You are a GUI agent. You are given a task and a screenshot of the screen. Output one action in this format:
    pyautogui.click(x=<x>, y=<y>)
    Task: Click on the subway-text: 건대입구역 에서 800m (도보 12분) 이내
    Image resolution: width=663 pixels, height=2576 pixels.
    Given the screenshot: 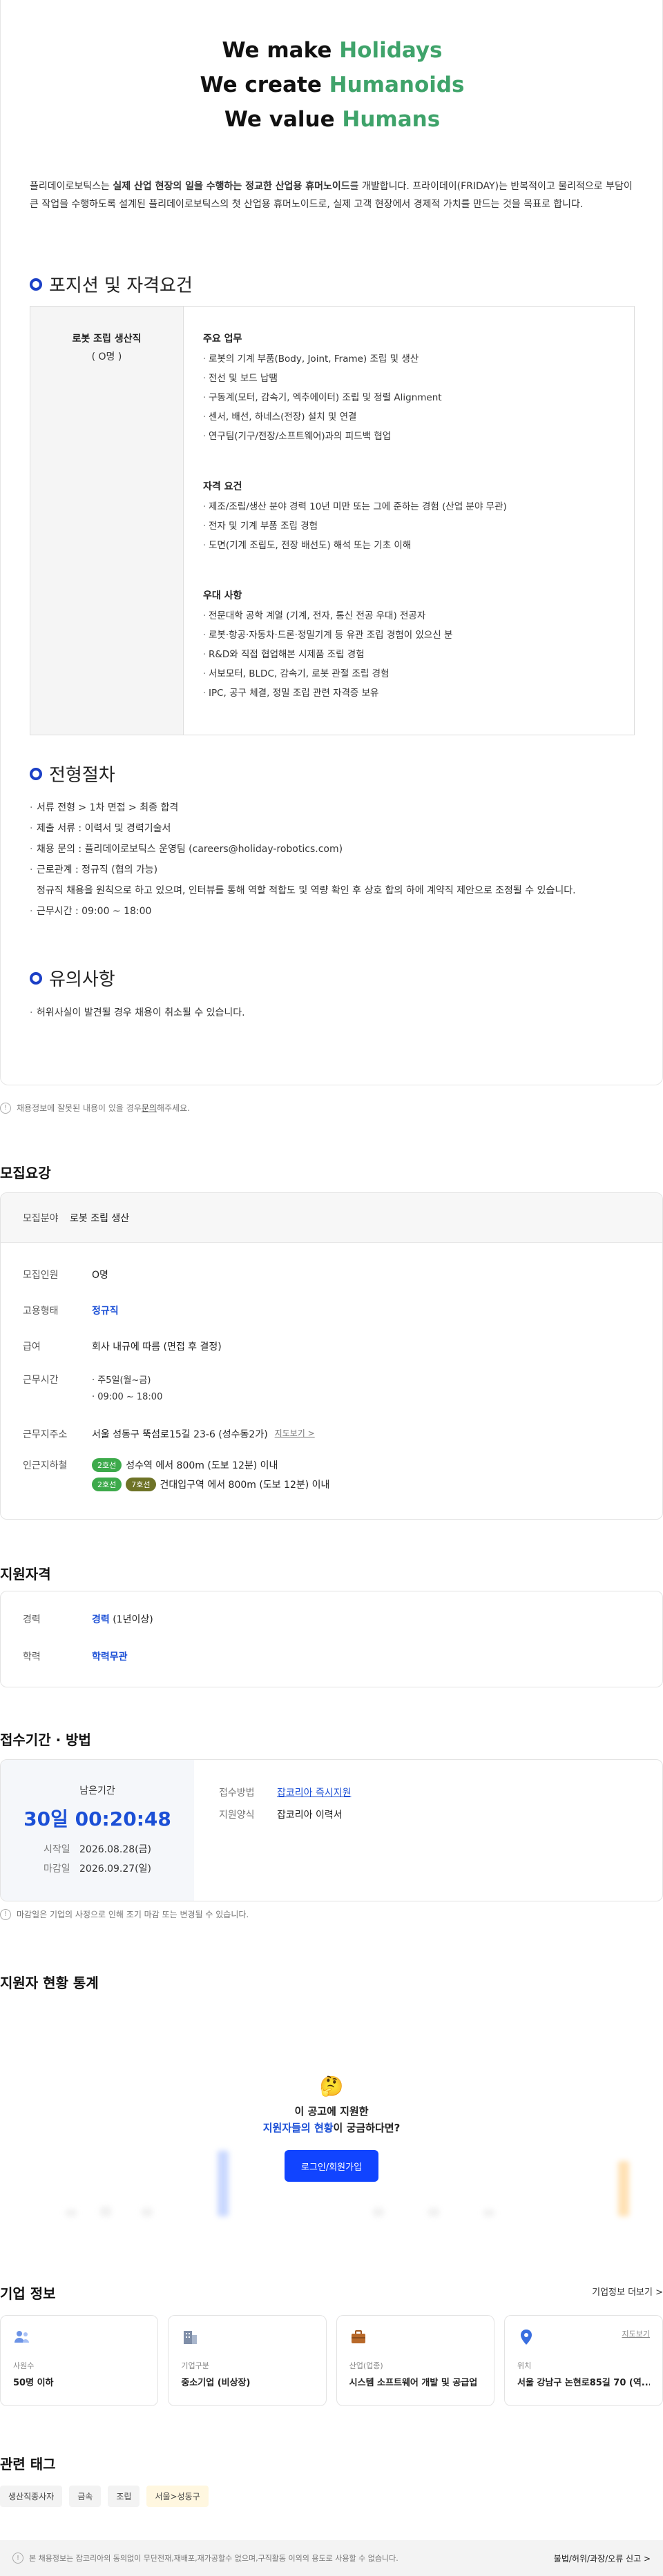 What is the action you would take?
    pyautogui.click(x=245, y=1486)
    